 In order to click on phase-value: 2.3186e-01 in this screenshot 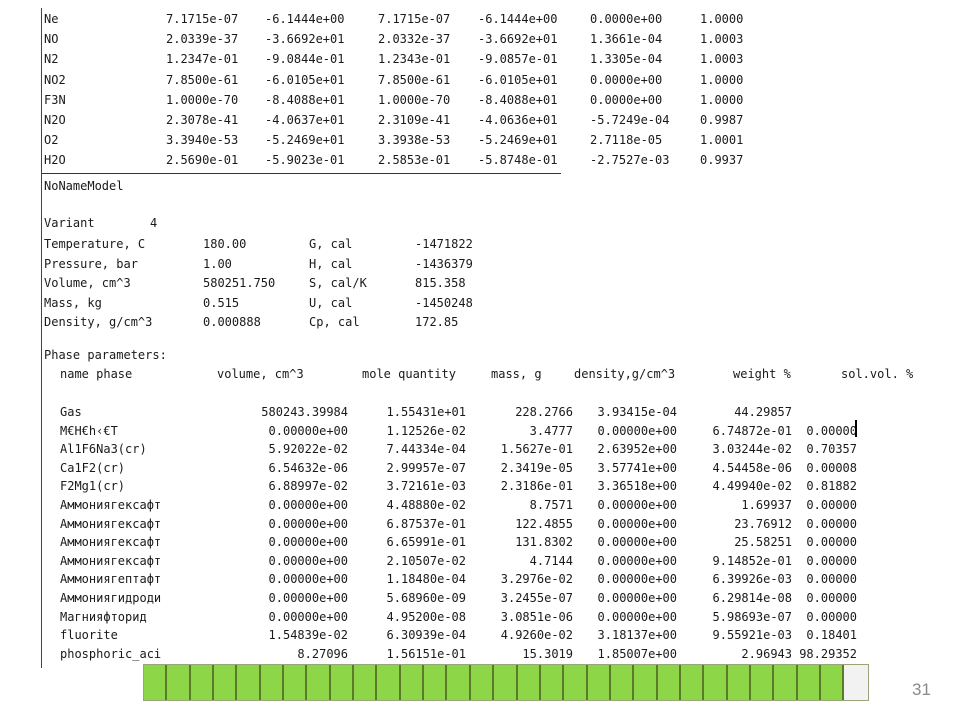, I will do `click(536, 486)`.